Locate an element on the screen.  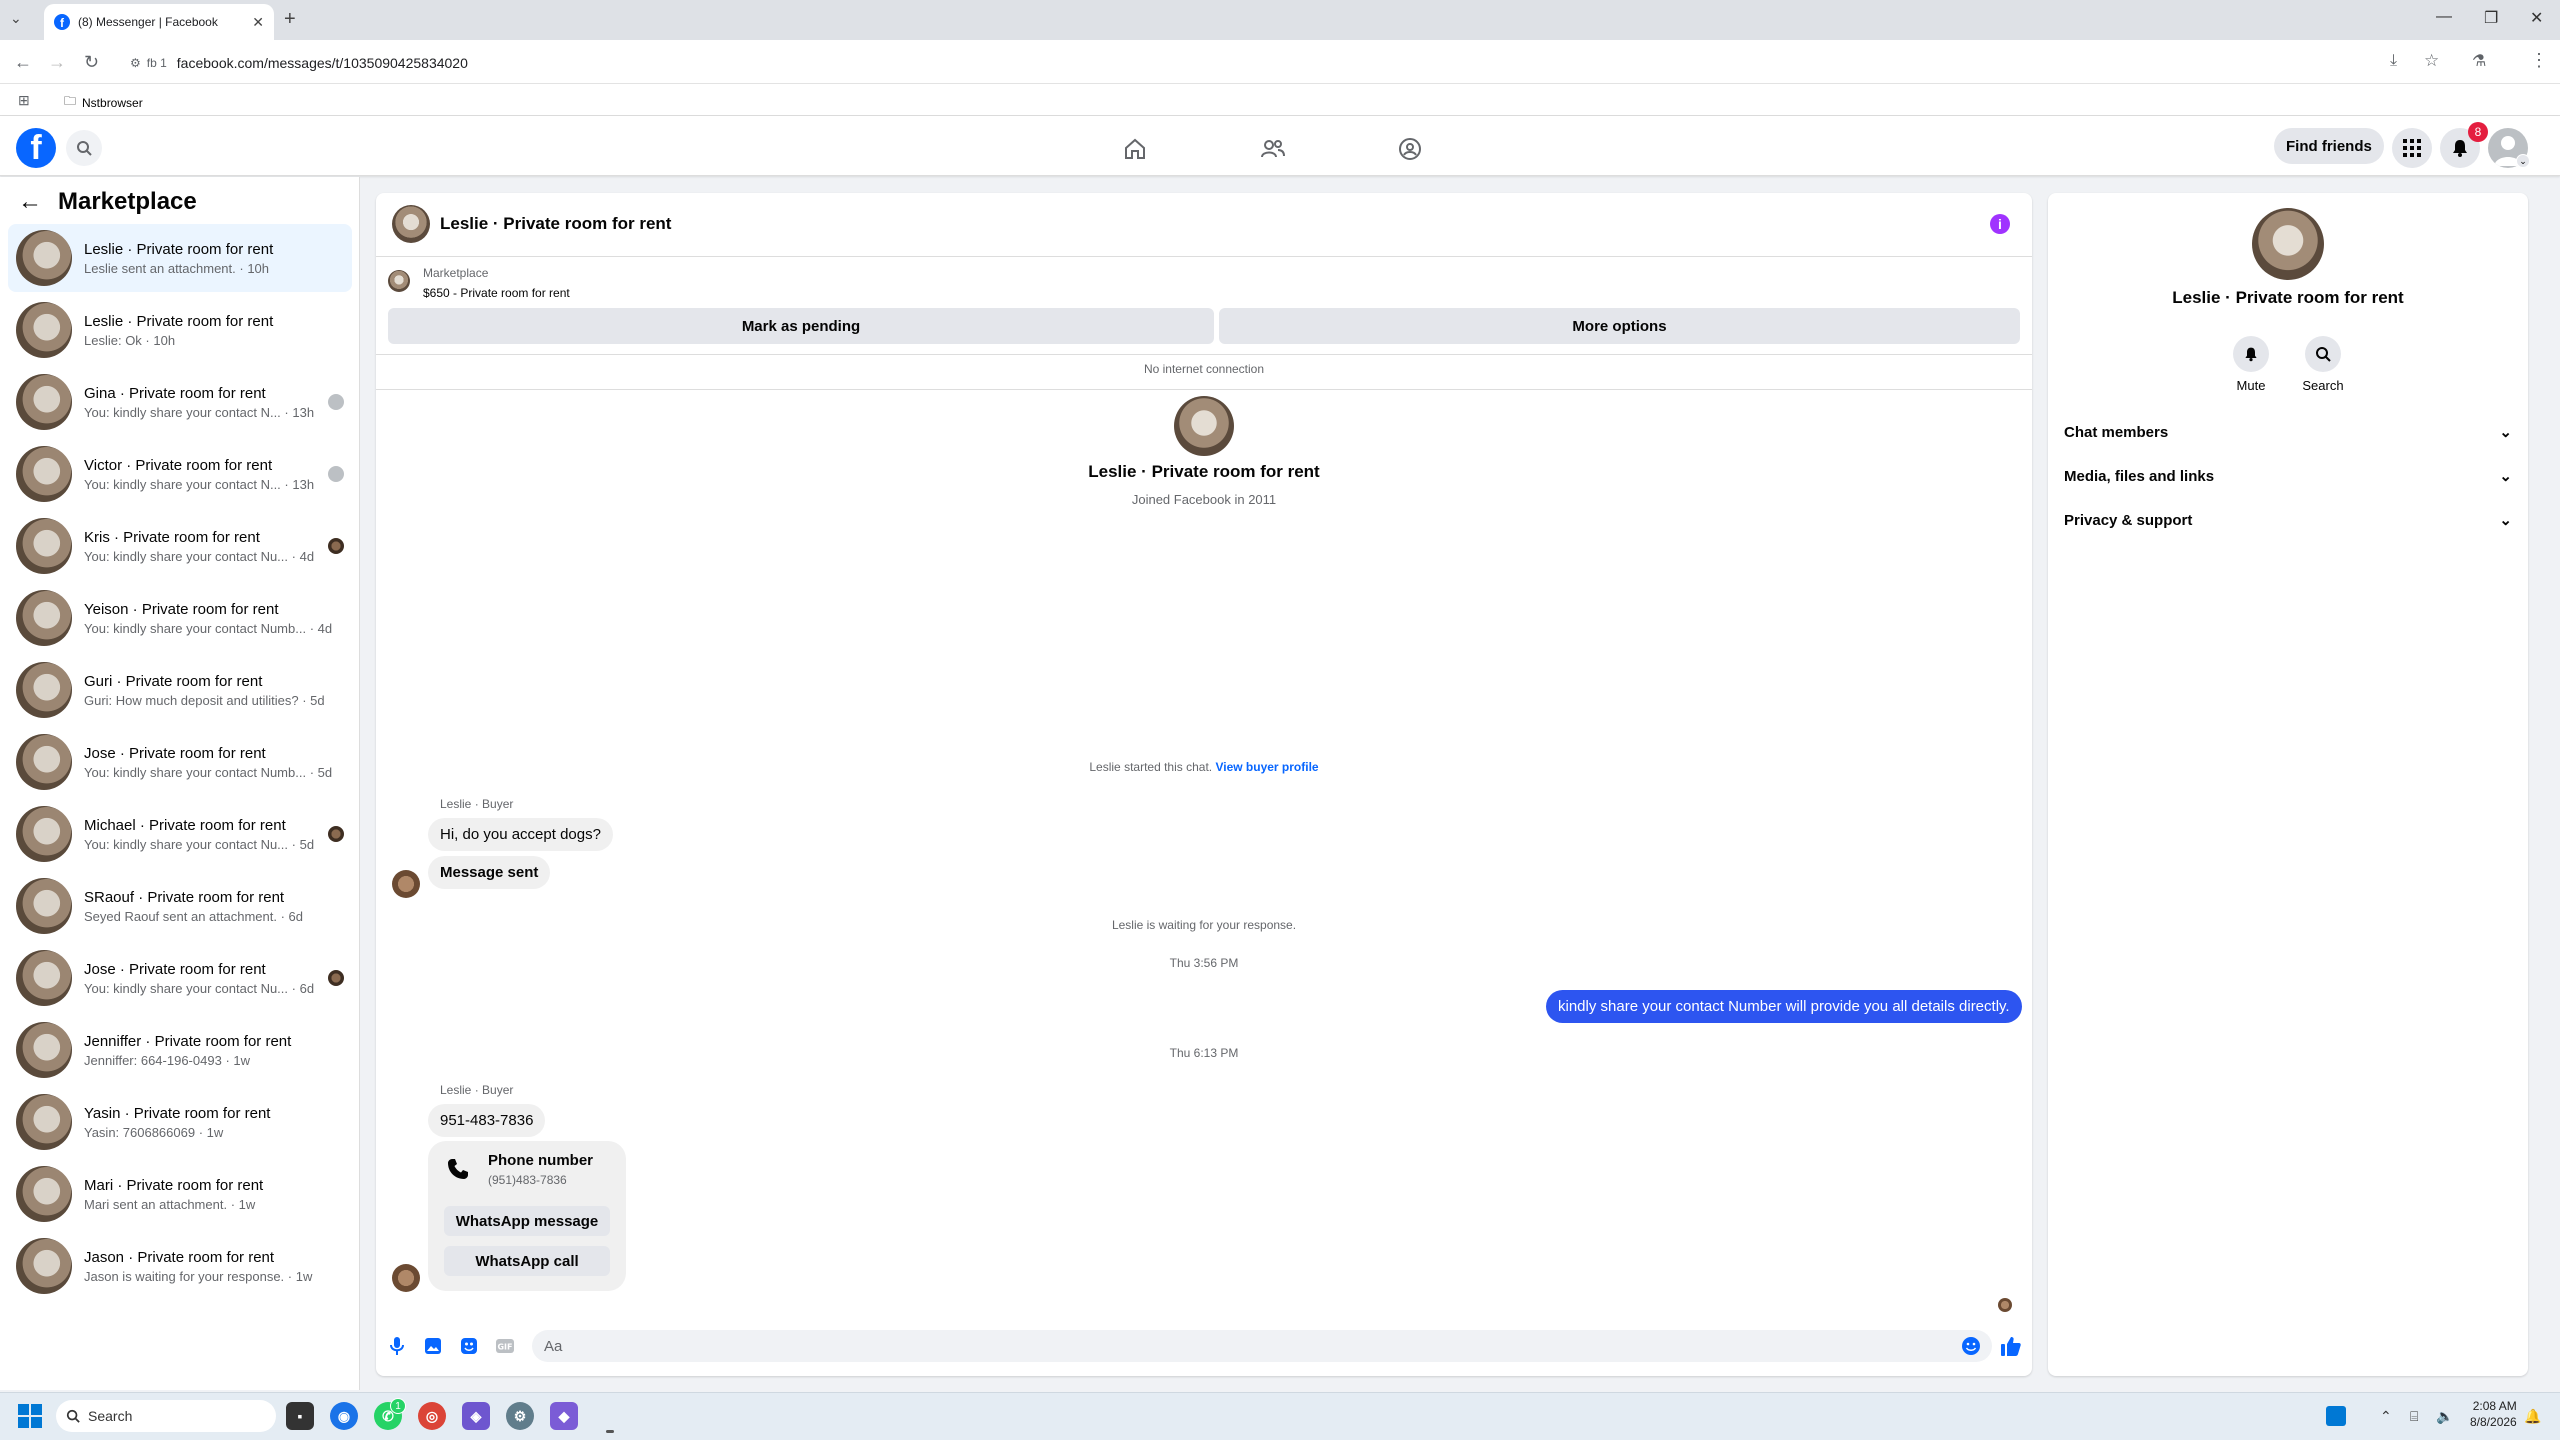
sticker-icon is located at coordinates (469, 1346).